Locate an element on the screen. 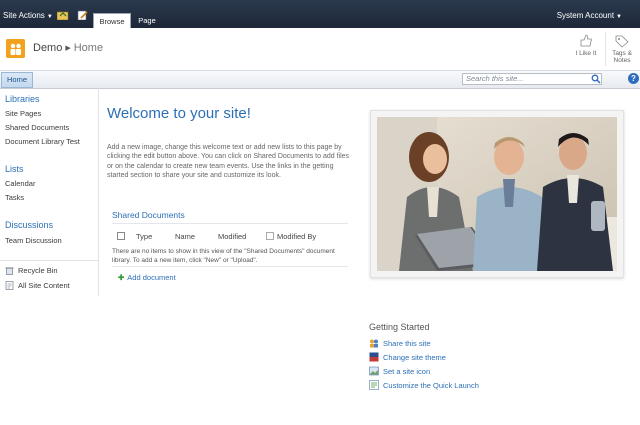 Image resolution: width=640 pixels, height=425 pixels. notes-label: Notes is located at coordinates (622, 60).